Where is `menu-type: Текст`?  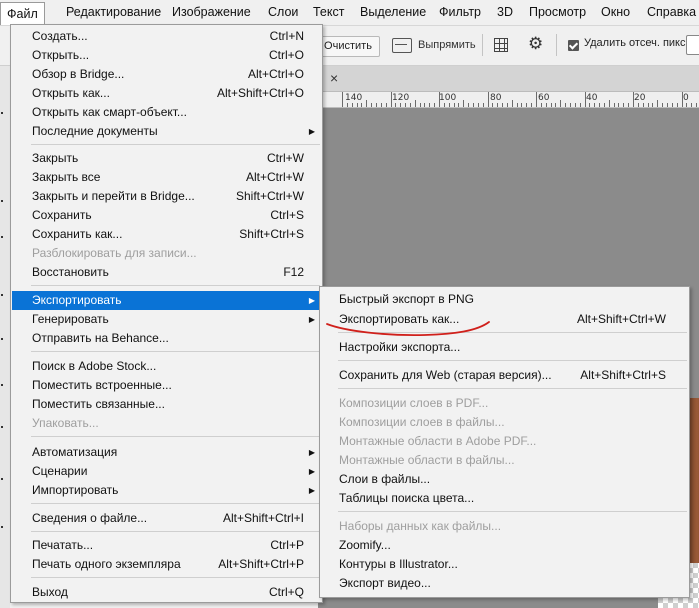
menu-type: Текст is located at coordinates (328, 12).